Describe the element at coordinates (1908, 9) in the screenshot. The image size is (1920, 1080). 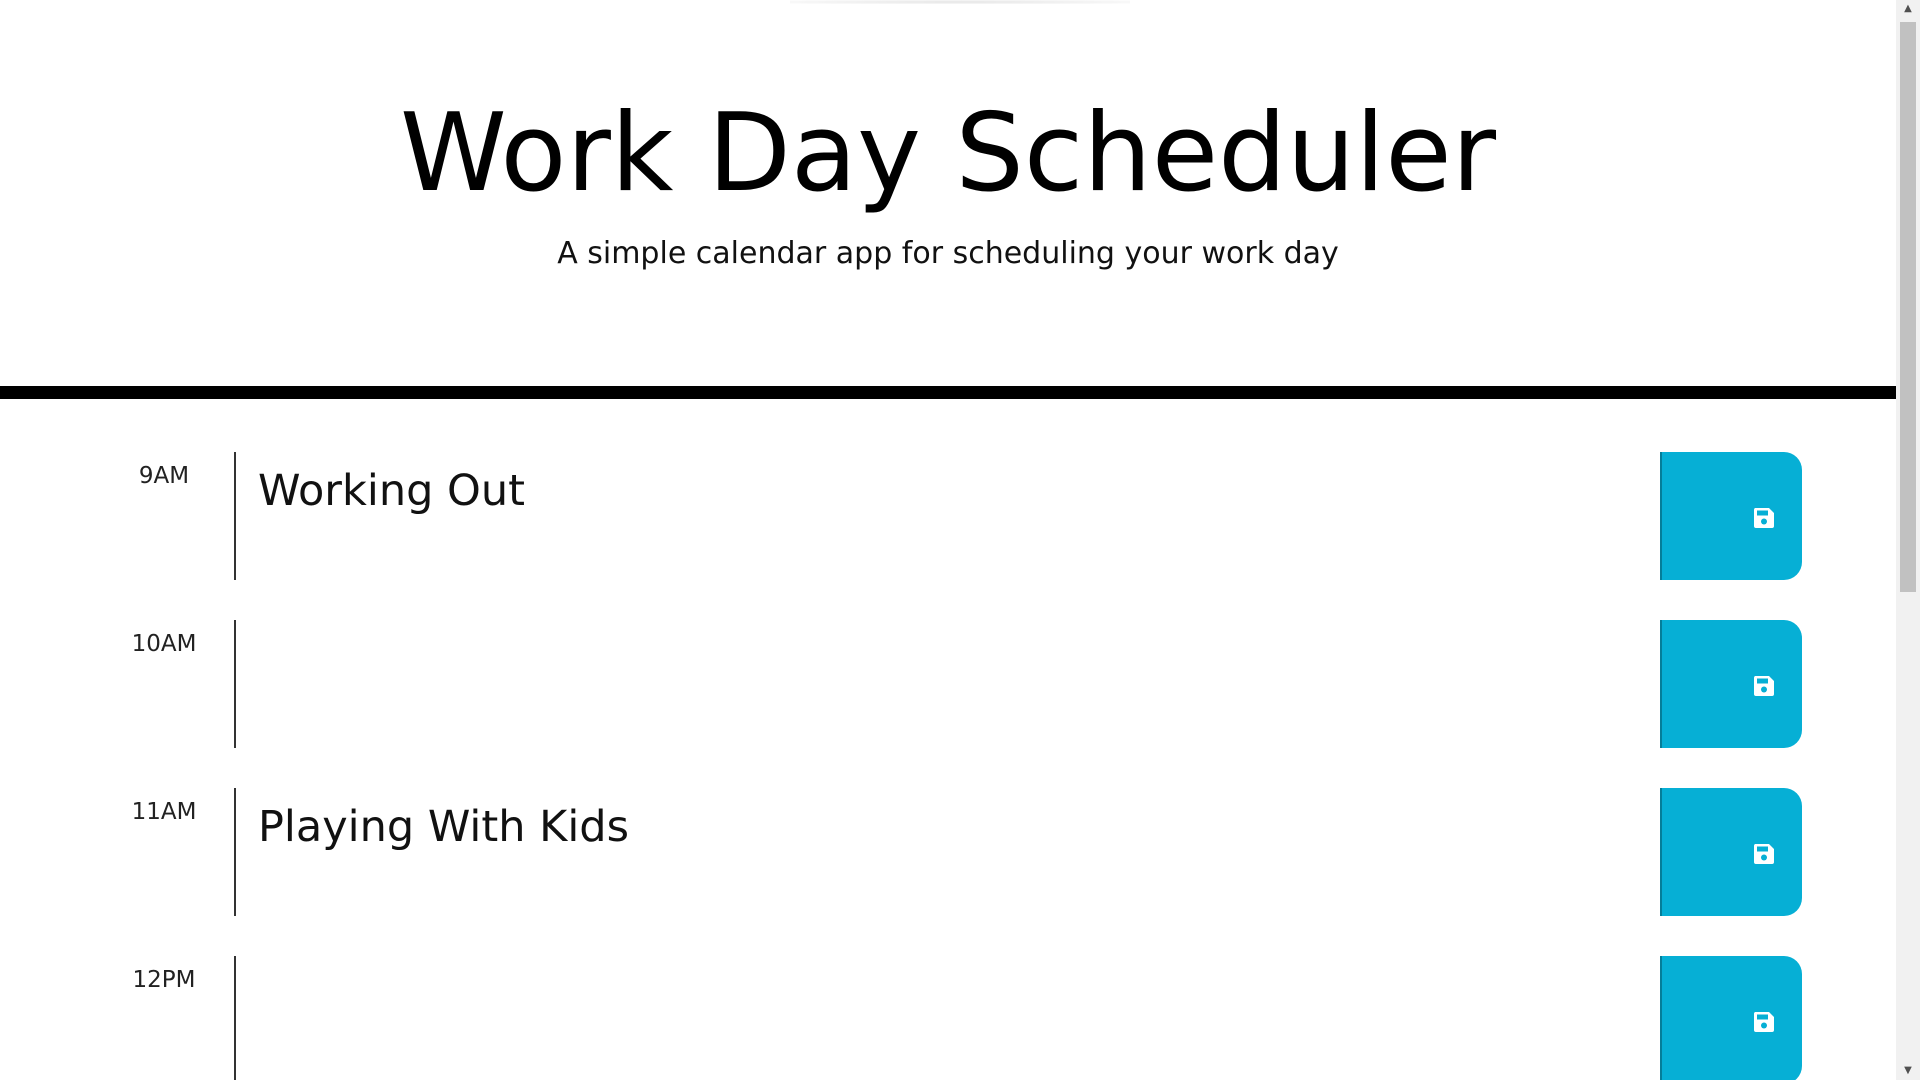
I see `scroll-up-arrow: ▲` at that location.